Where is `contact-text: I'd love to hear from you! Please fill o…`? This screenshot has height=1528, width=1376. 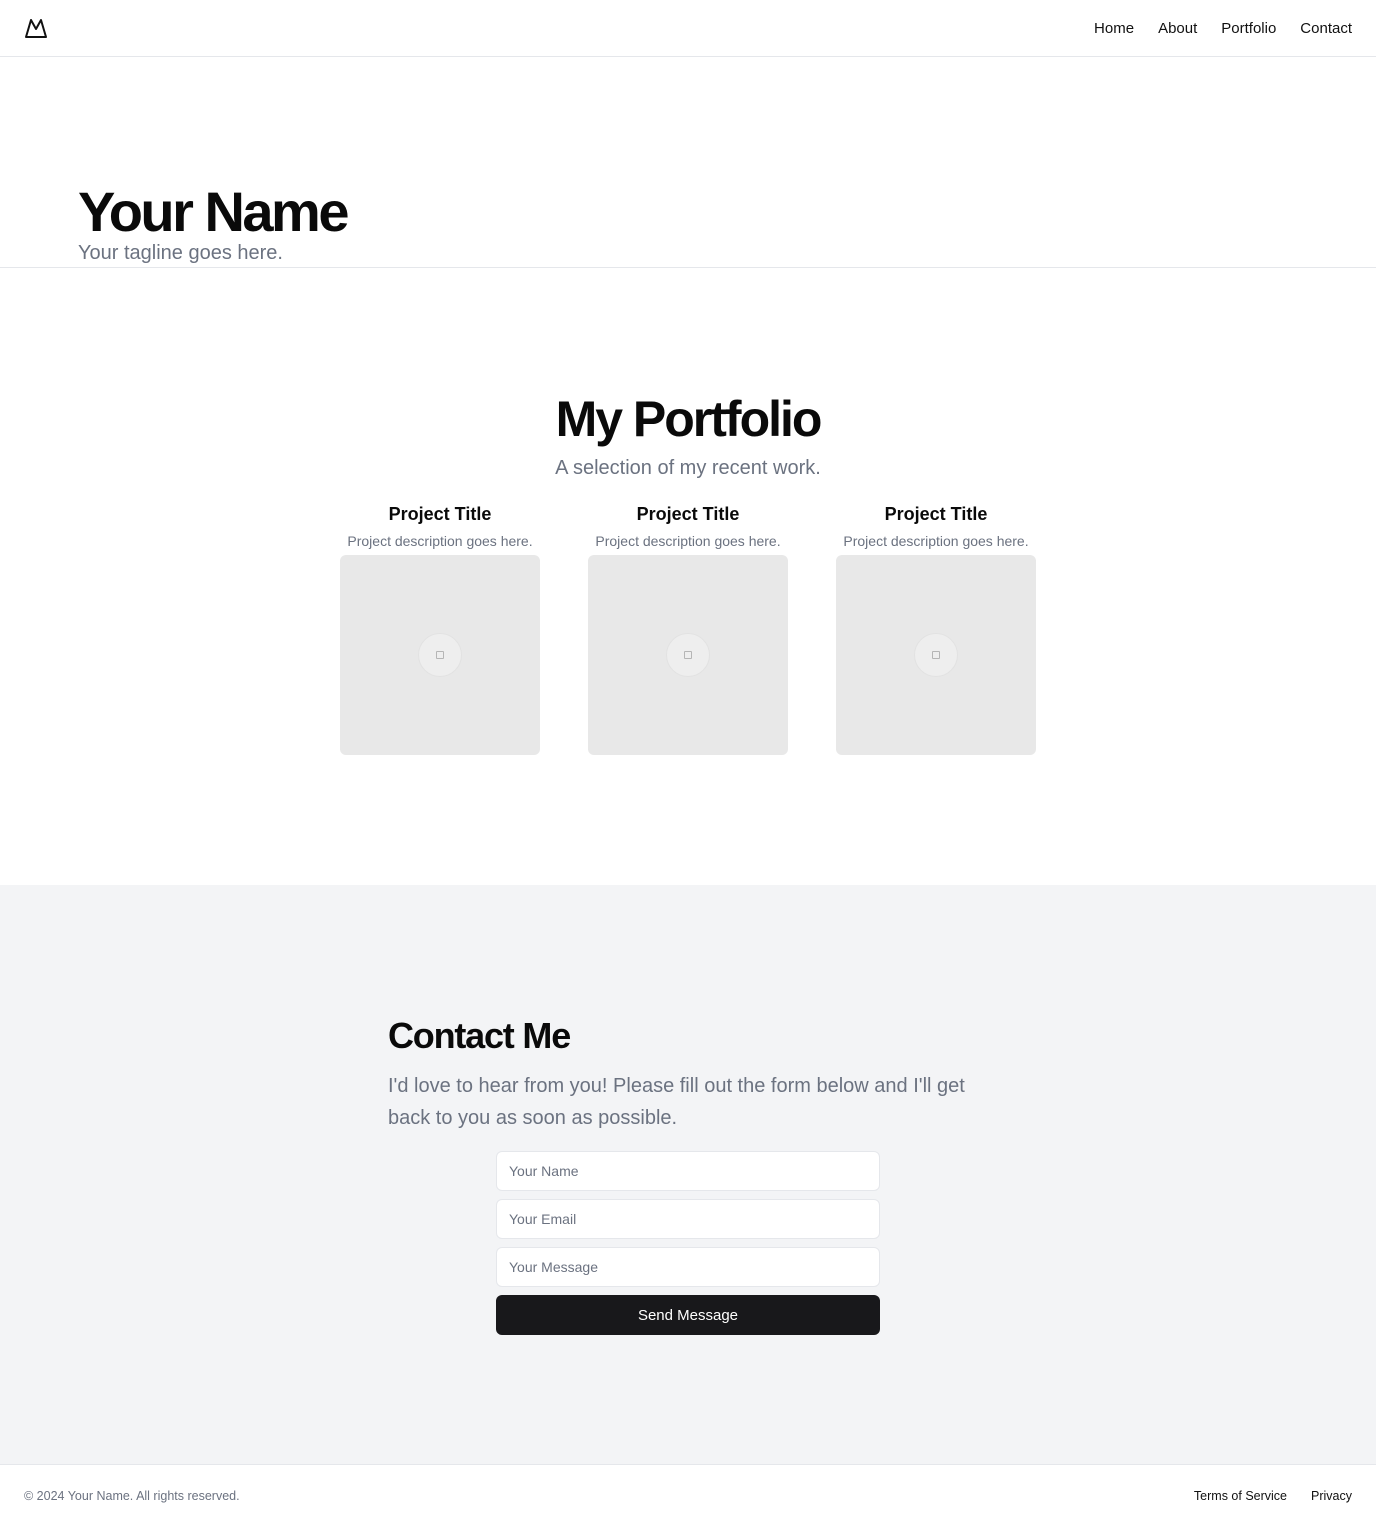
contact-text: I'd love to hear from you! Please fill o… is located at coordinates (676, 1102).